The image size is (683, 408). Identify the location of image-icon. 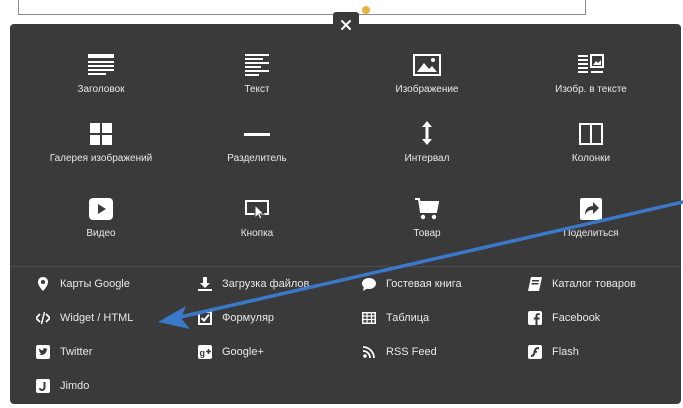
(427, 61).